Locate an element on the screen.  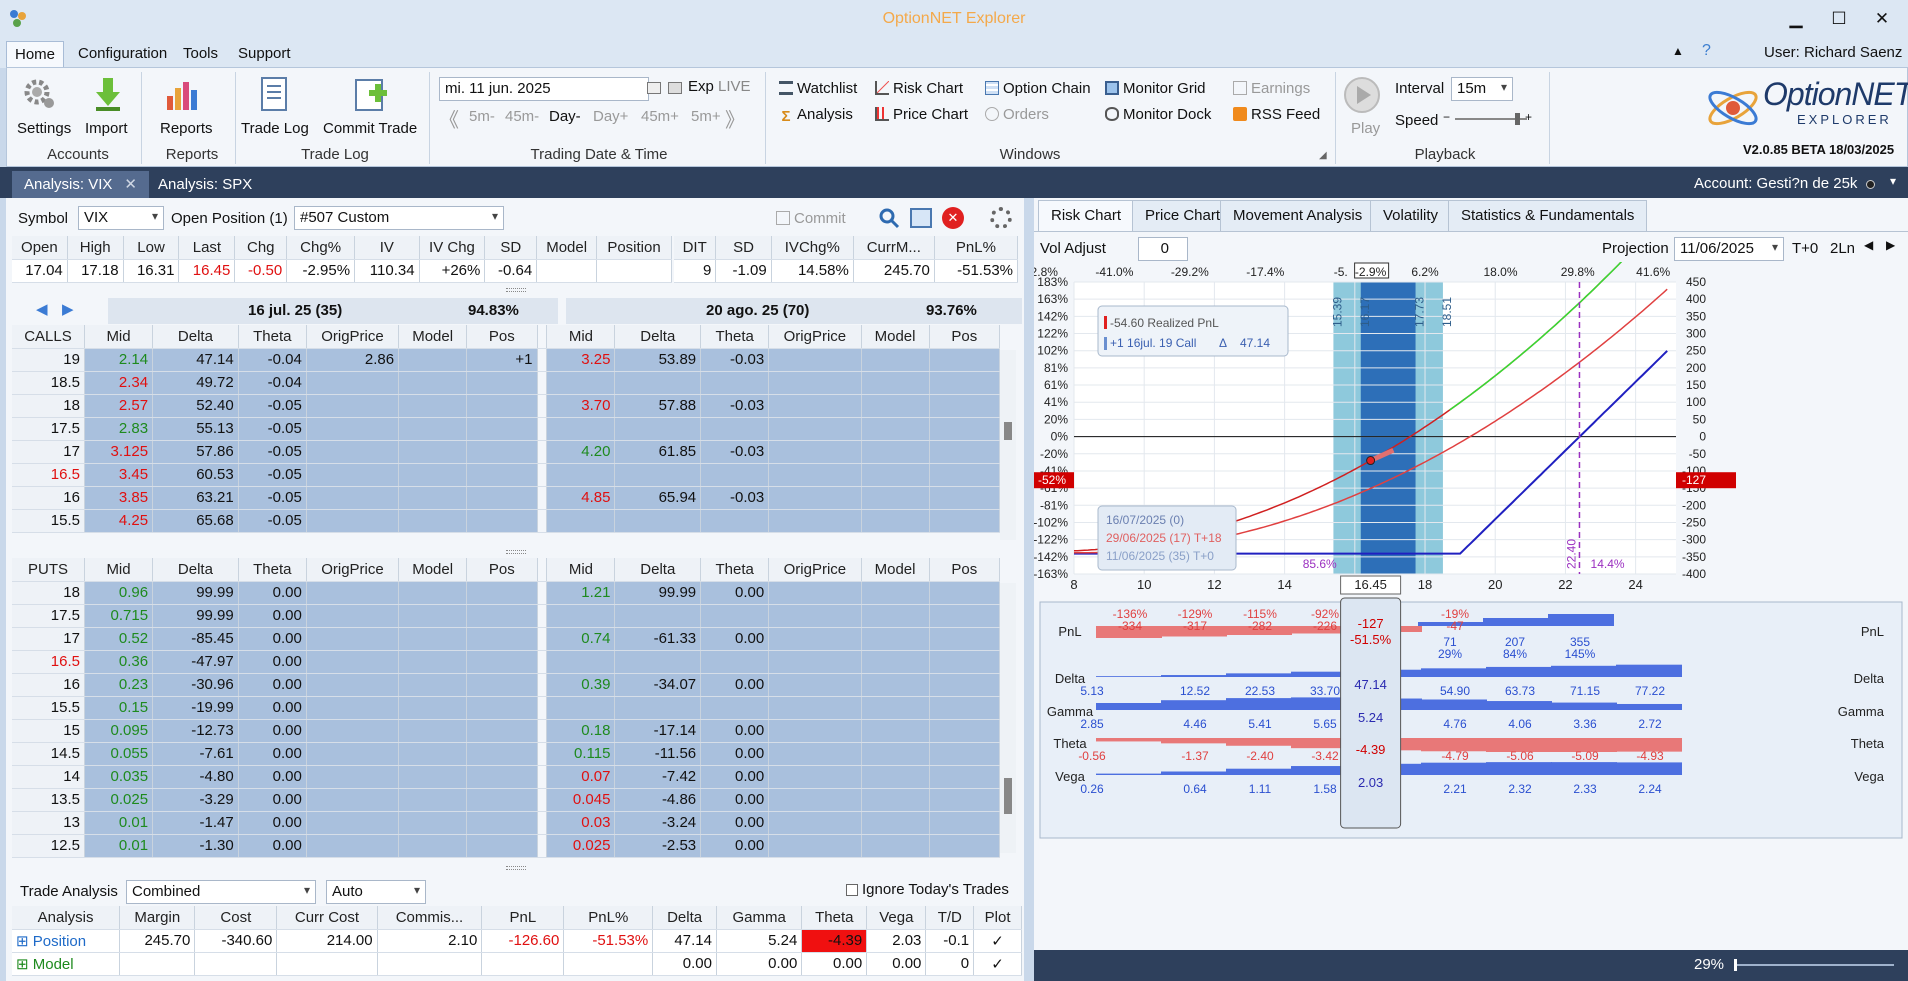
chain-cell: 0.01 is located at coordinates (119, 846).